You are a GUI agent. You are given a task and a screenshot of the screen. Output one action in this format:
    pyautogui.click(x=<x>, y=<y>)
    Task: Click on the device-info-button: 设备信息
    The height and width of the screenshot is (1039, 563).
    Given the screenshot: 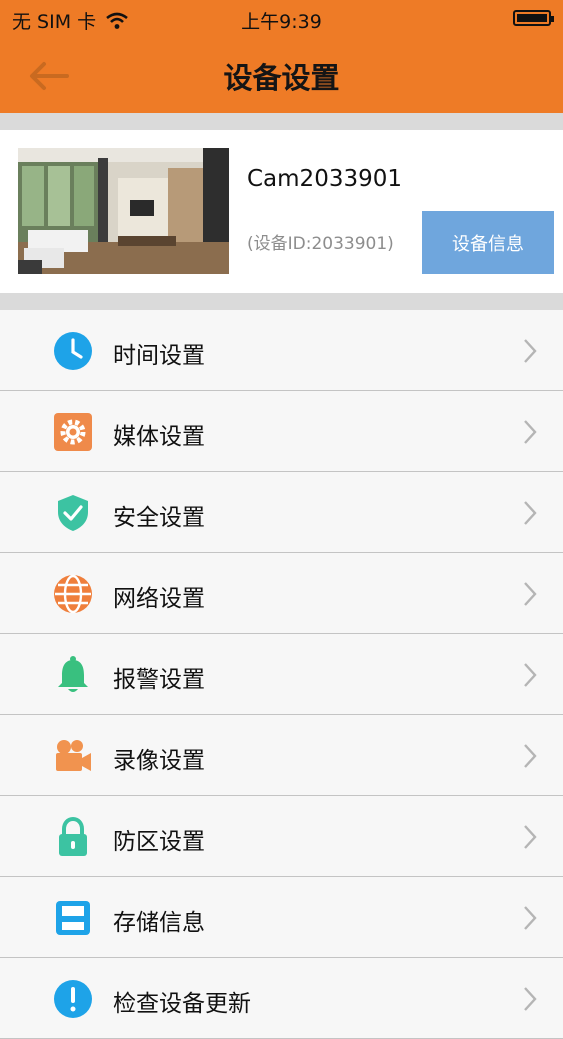 What is the action you would take?
    pyautogui.click(x=488, y=242)
    